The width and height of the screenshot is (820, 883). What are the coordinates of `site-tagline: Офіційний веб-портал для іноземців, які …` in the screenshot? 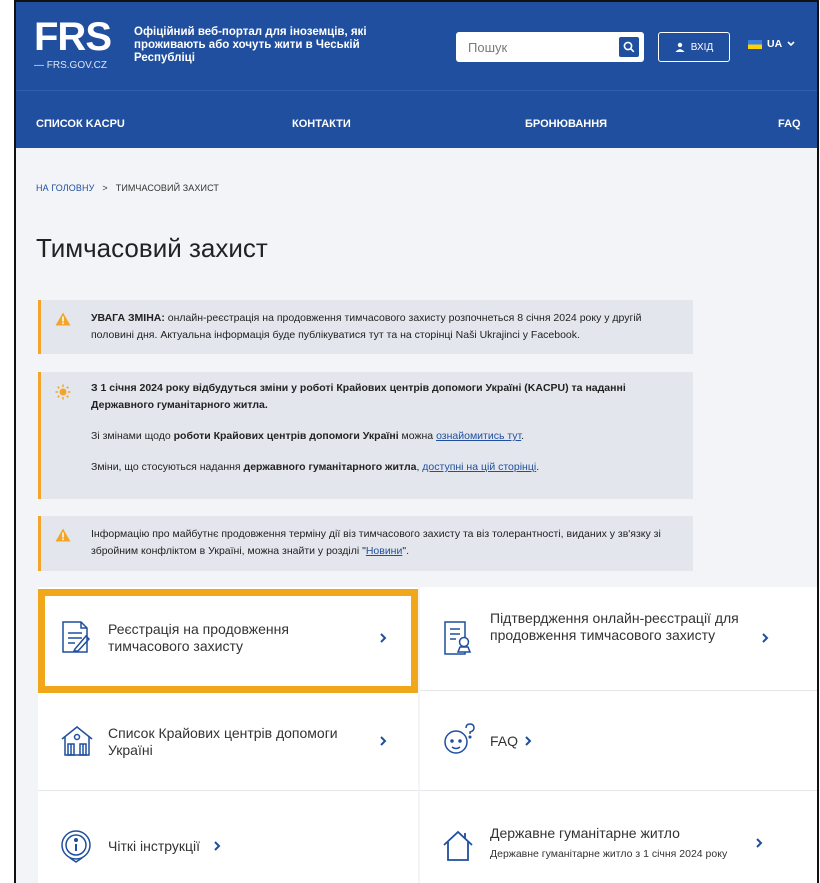 It's located at (250, 45).